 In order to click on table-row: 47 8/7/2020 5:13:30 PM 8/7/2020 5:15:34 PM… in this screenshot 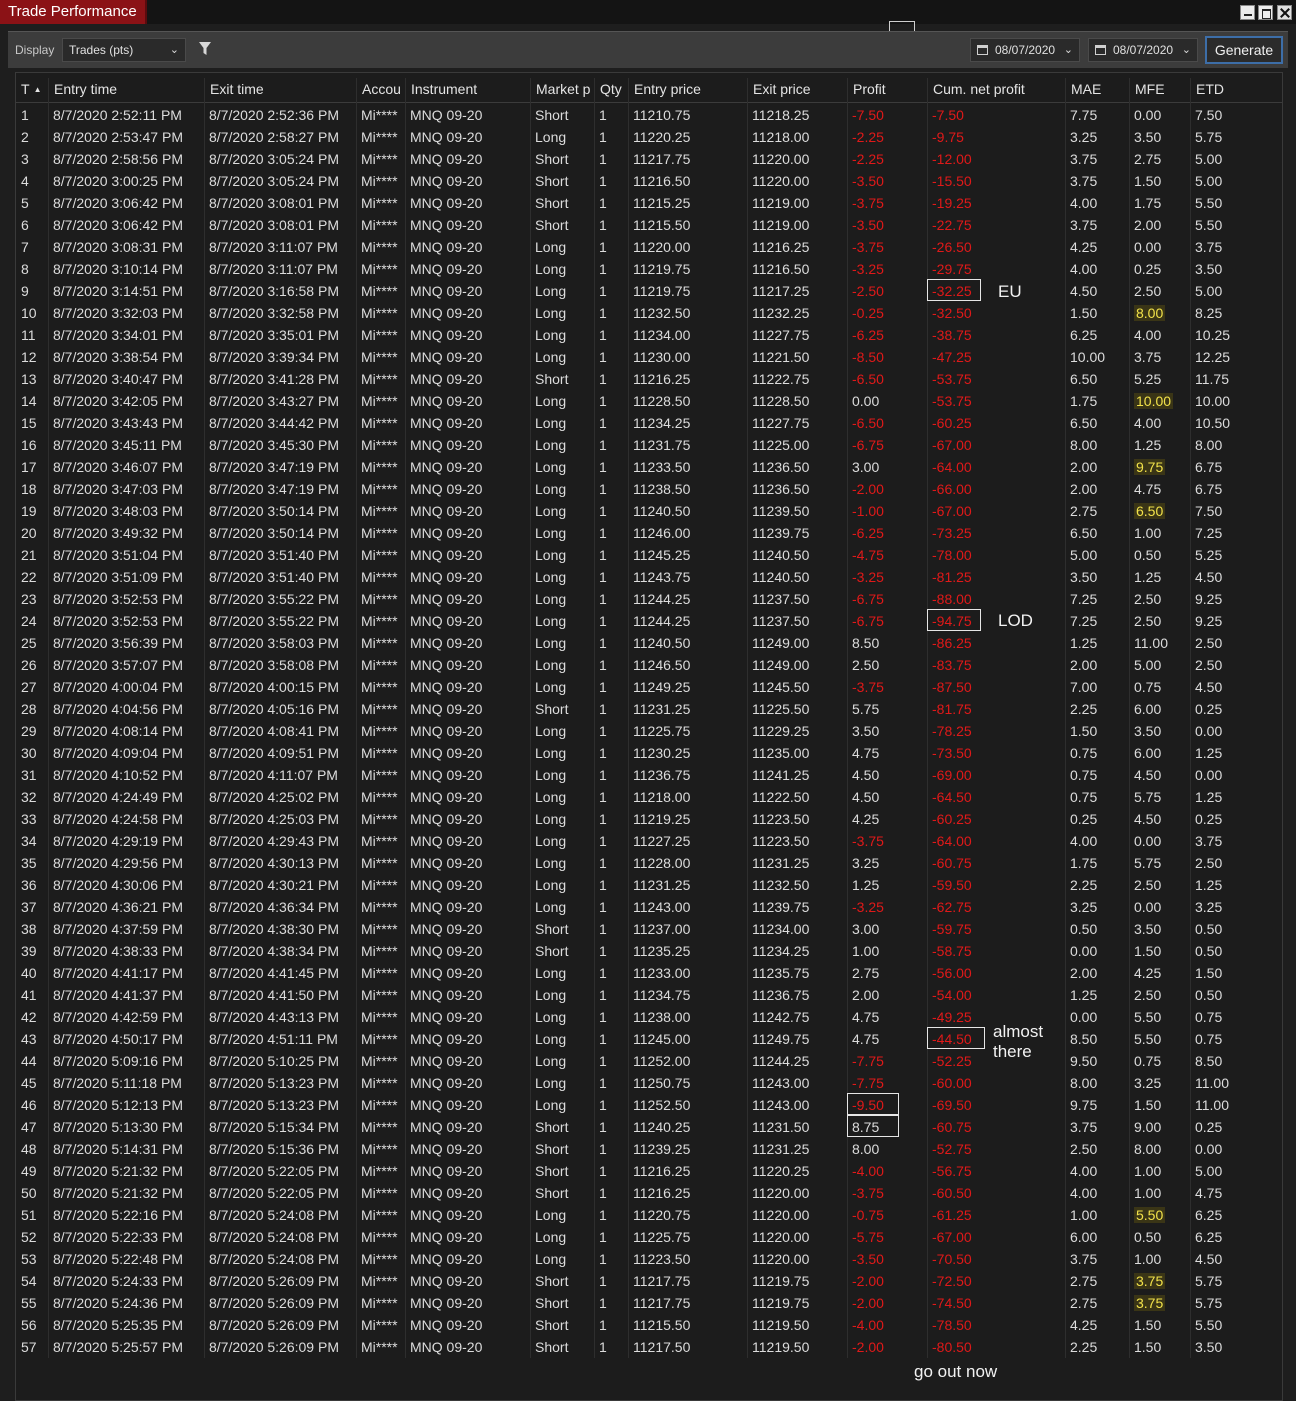, I will do `click(649, 1127)`.